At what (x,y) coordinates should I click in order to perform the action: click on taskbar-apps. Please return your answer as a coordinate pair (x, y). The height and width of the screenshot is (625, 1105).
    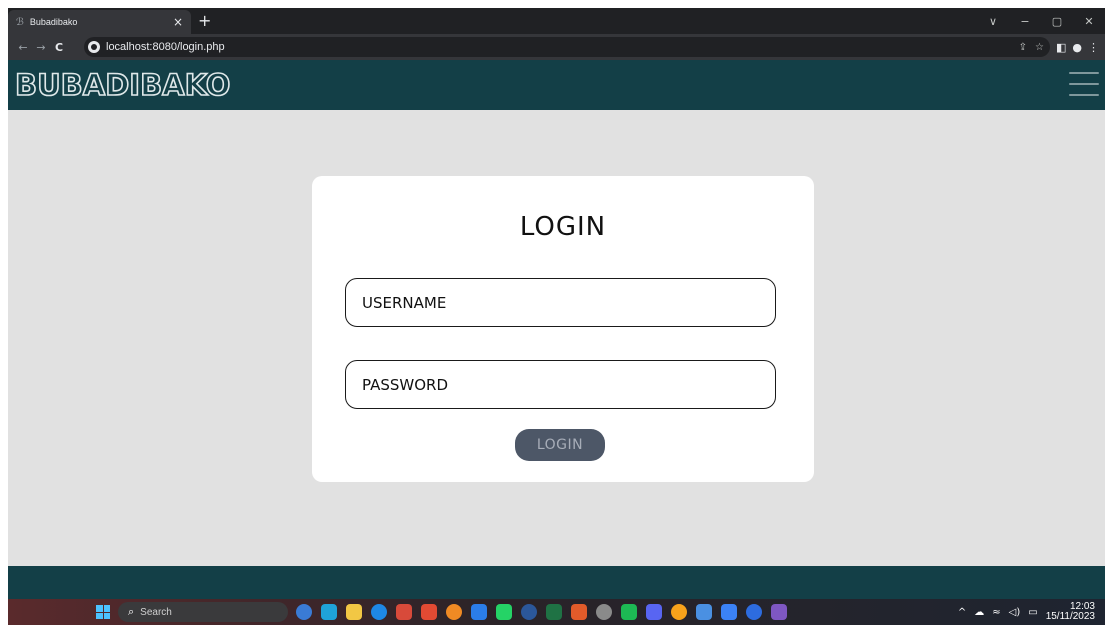
    Looking at the image, I should click on (541, 612).